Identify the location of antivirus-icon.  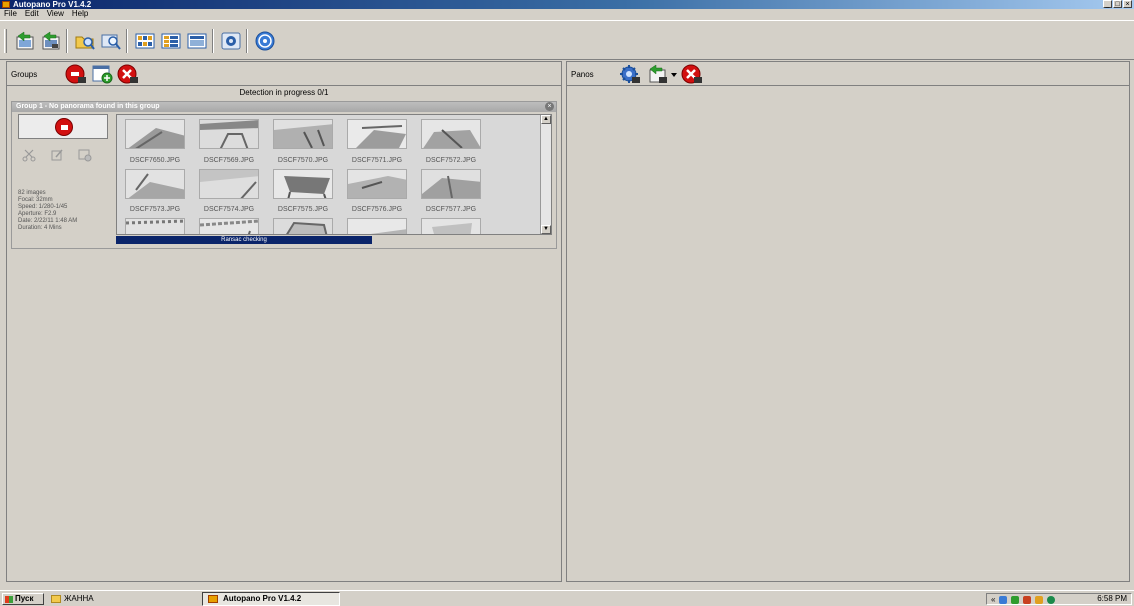
(1015, 600).